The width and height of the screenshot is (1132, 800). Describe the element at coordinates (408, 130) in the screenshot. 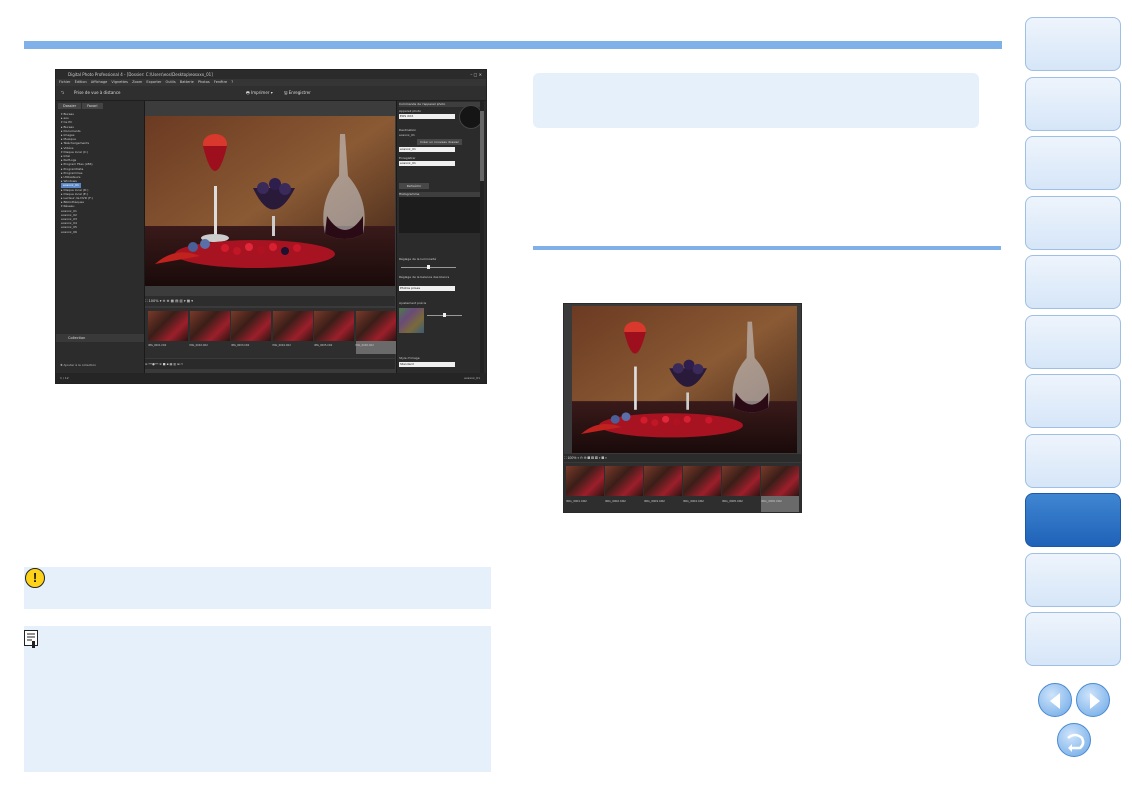

I see `destination-label: Destination` at that location.